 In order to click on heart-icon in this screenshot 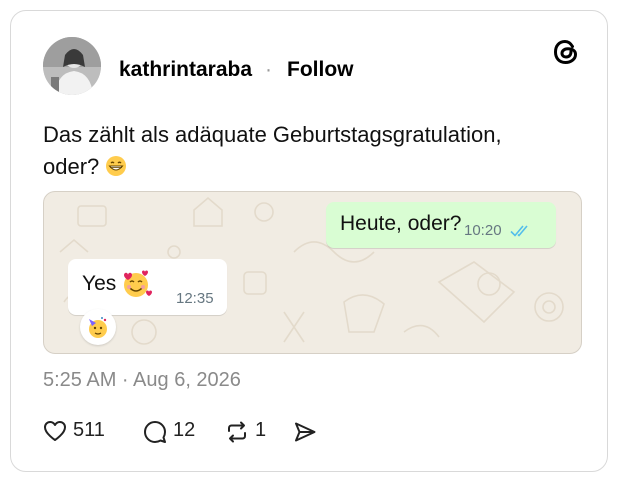, I will do `click(55, 431)`.